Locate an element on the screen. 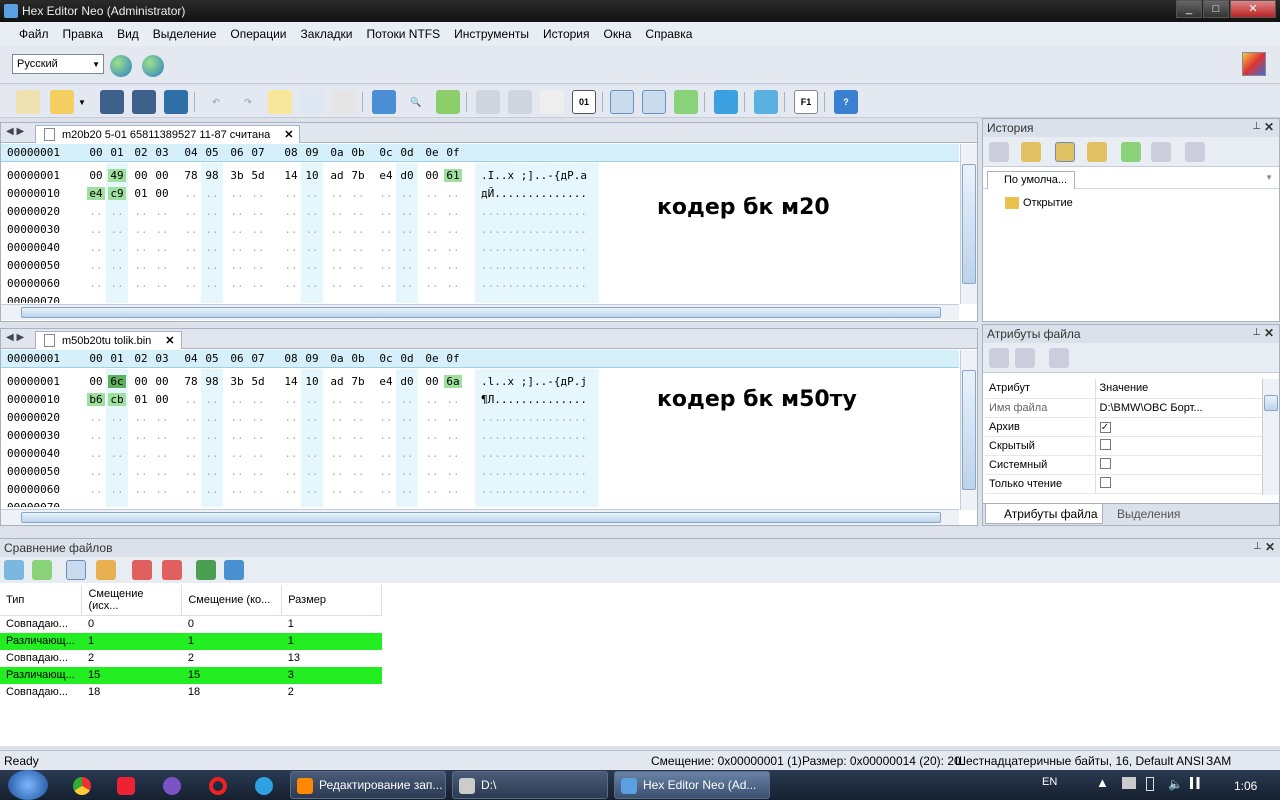 This screenshot has width=1280, height=800. menu-help: Справка is located at coordinates (668, 34).